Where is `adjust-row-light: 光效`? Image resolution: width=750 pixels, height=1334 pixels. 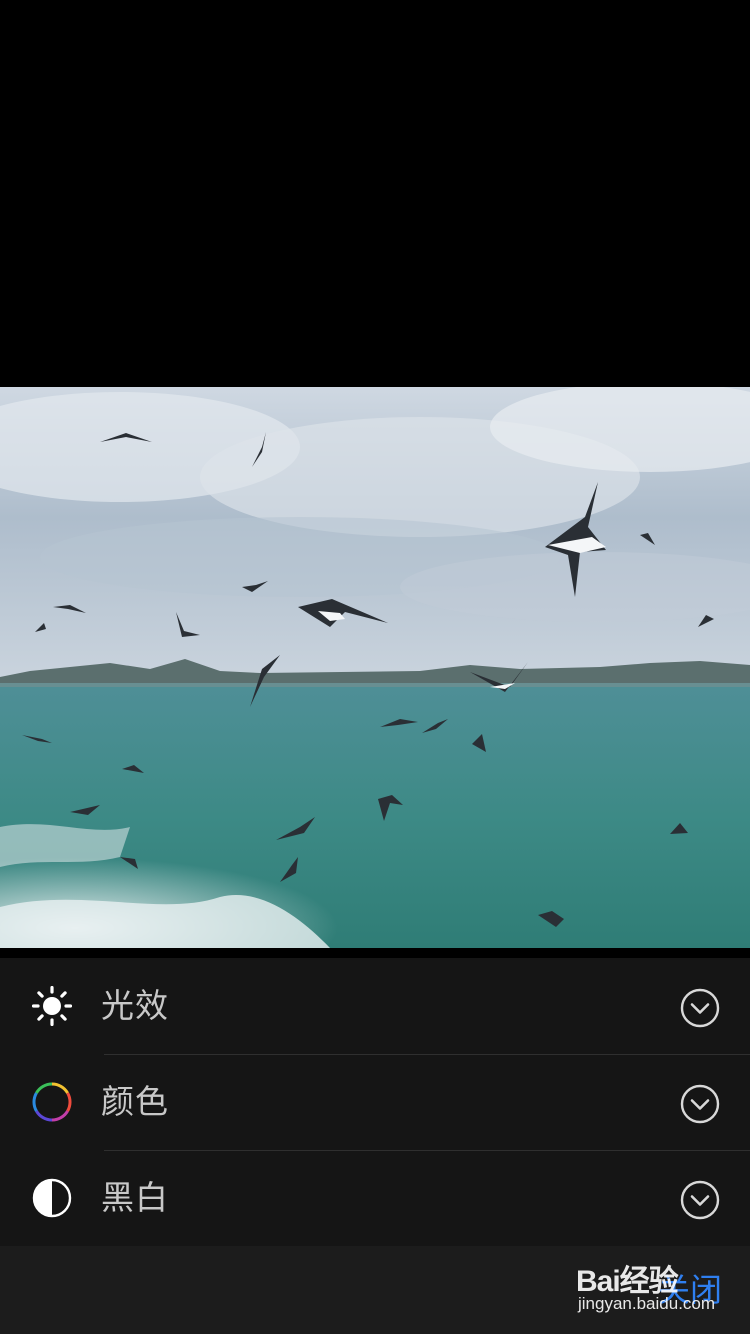 adjust-row-light: 光效 is located at coordinates (375, 1006).